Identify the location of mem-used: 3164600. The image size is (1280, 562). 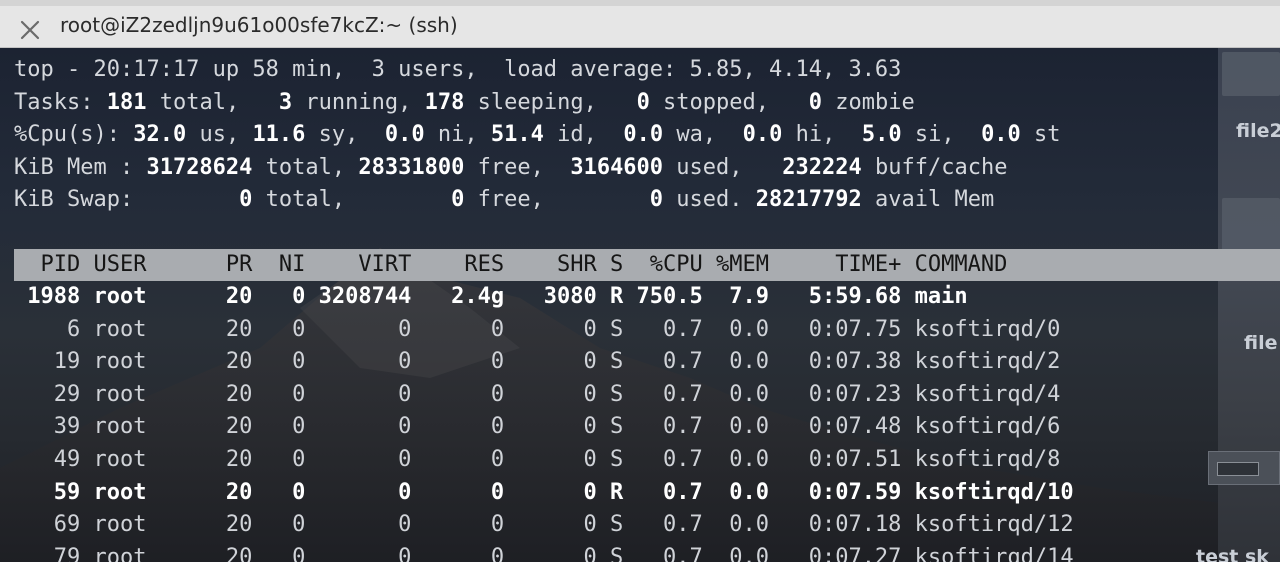
(617, 167).